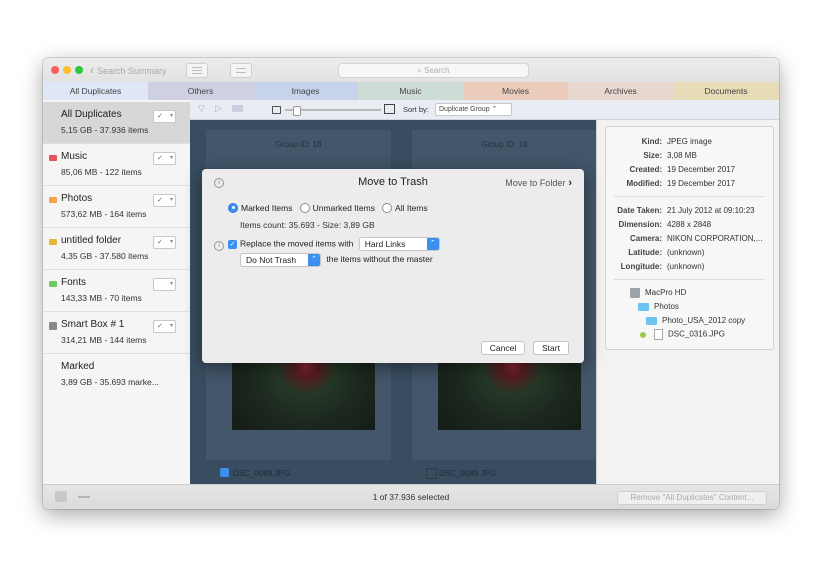 The width and height of the screenshot is (820, 571). What do you see at coordinates (197, 70) in the screenshot?
I see `list-view-button` at bounding box center [197, 70].